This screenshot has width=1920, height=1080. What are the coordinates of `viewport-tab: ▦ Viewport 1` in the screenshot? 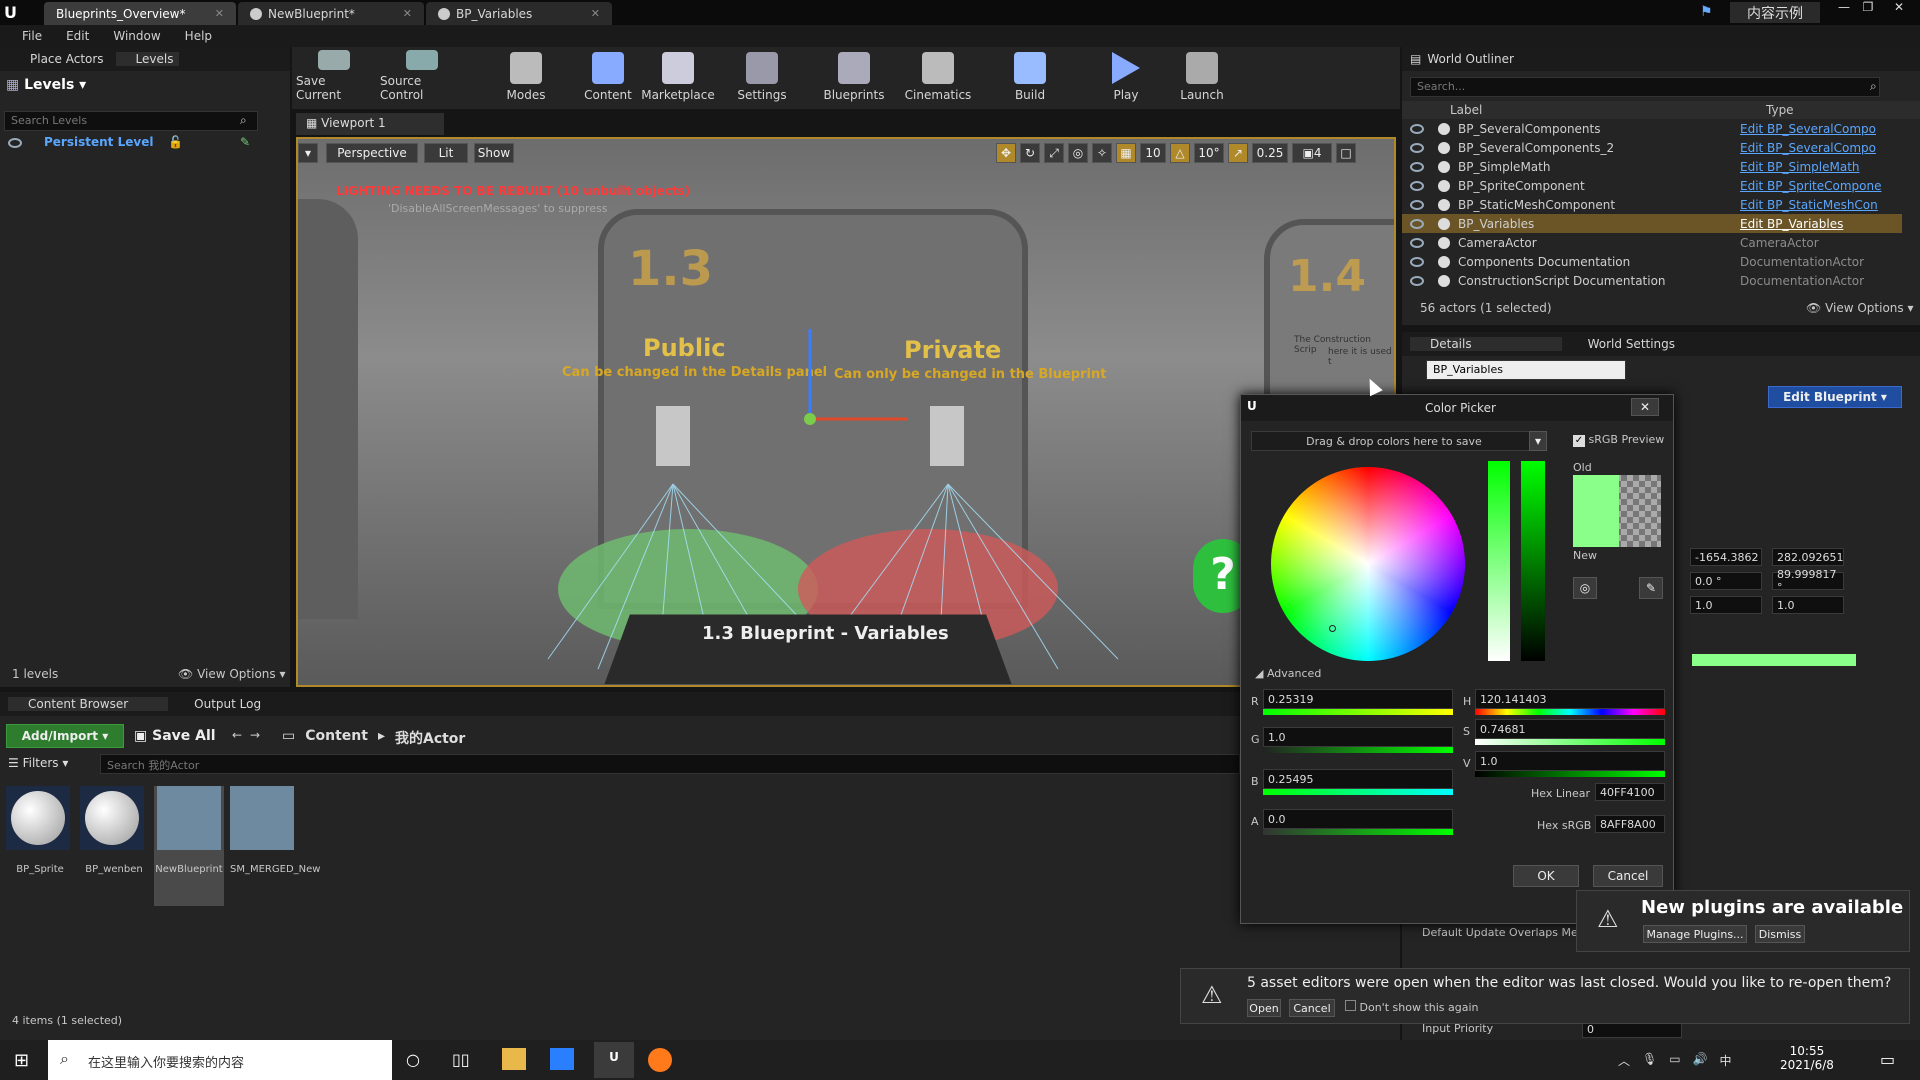 It's located at (370, 124).